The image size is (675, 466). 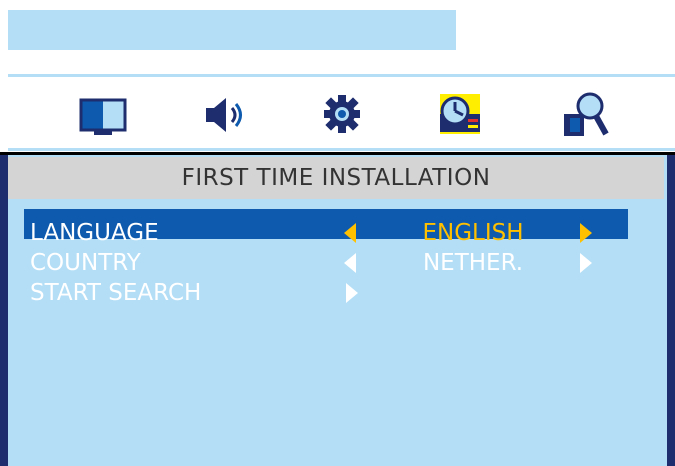 What do you see at coordinates (326, 257) in the screenshot?
I see `menu-row-country: COUNTRY NETHER.` at bounding box center [326, 257].